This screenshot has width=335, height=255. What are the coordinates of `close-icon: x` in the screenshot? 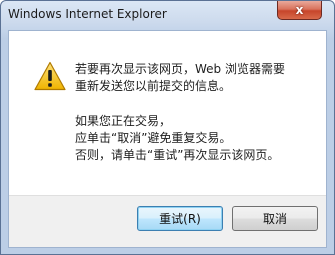 It's located at (299, 10).